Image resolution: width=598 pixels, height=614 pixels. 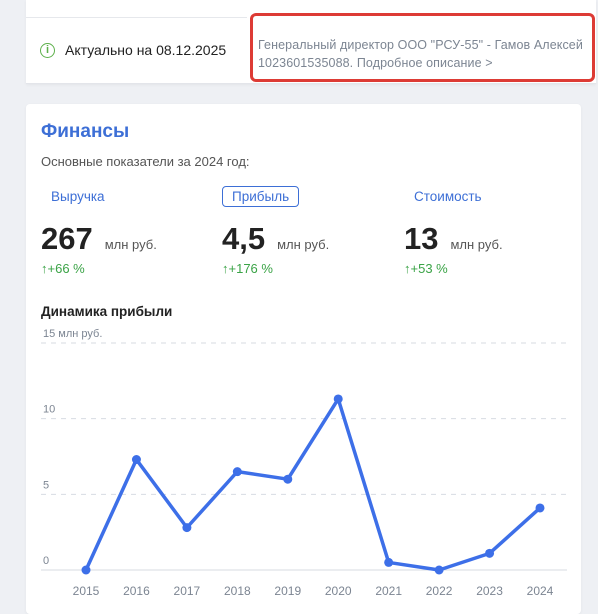 What do you see at coordinates (476, 244) in the screenshot?
I see `cost-unit: млн руб.` at bounding box center [476, 244].